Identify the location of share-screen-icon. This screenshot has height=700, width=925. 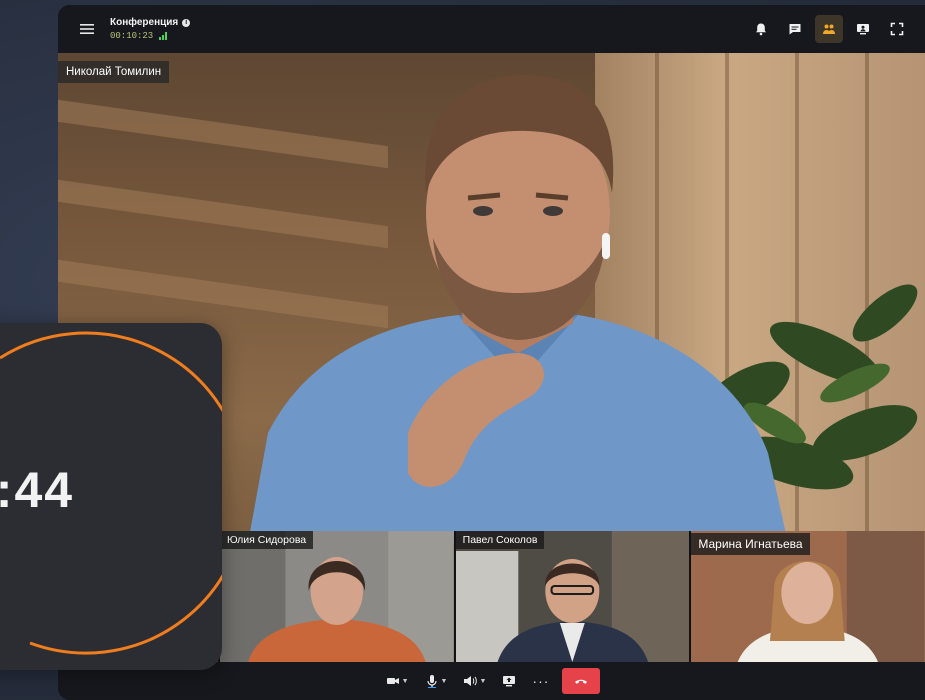
(509, 681).